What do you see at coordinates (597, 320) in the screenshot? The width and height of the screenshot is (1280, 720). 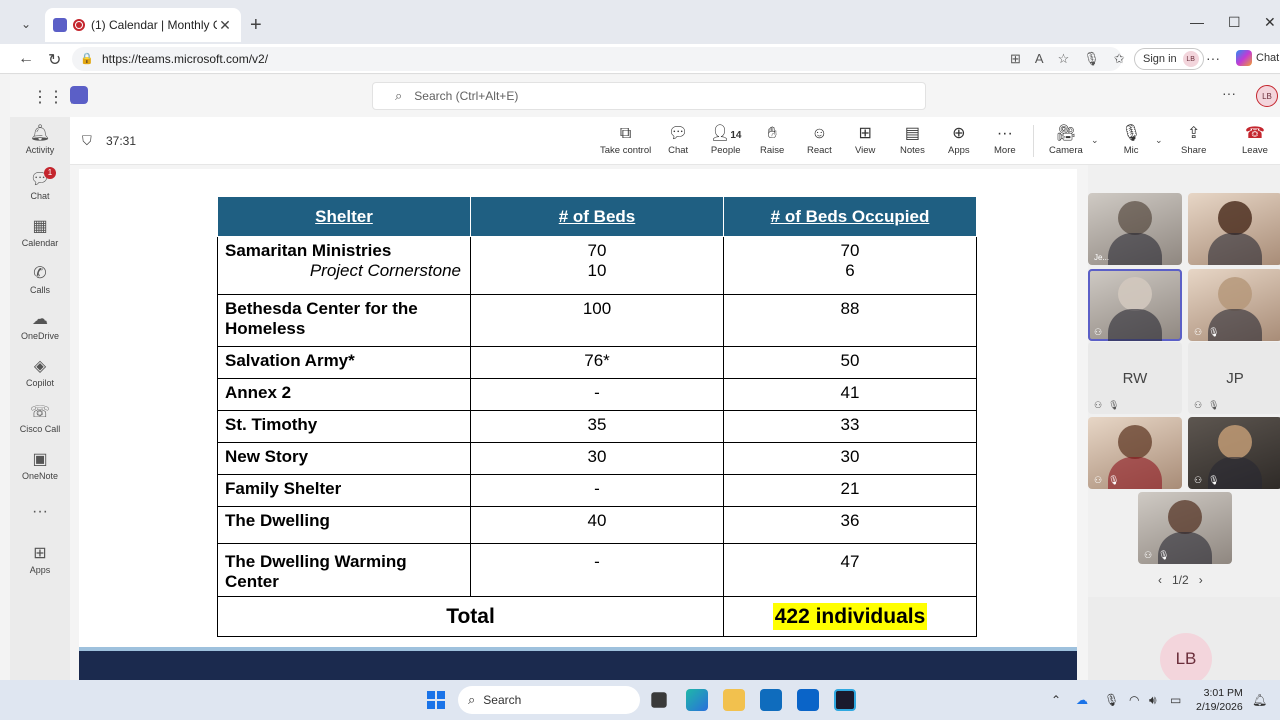 I see `table-row: Bethesda Center for the Homeless 100 88` at bounding box center [597, 320].